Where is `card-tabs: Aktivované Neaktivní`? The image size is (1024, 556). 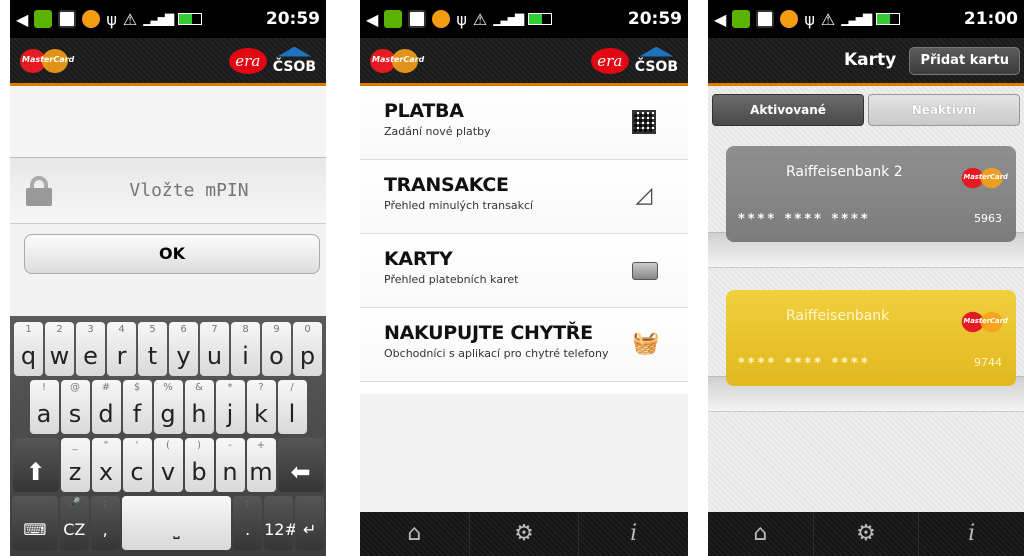
card-tabs: Aktivované Neaktivní is located at coordinates (866, 110).